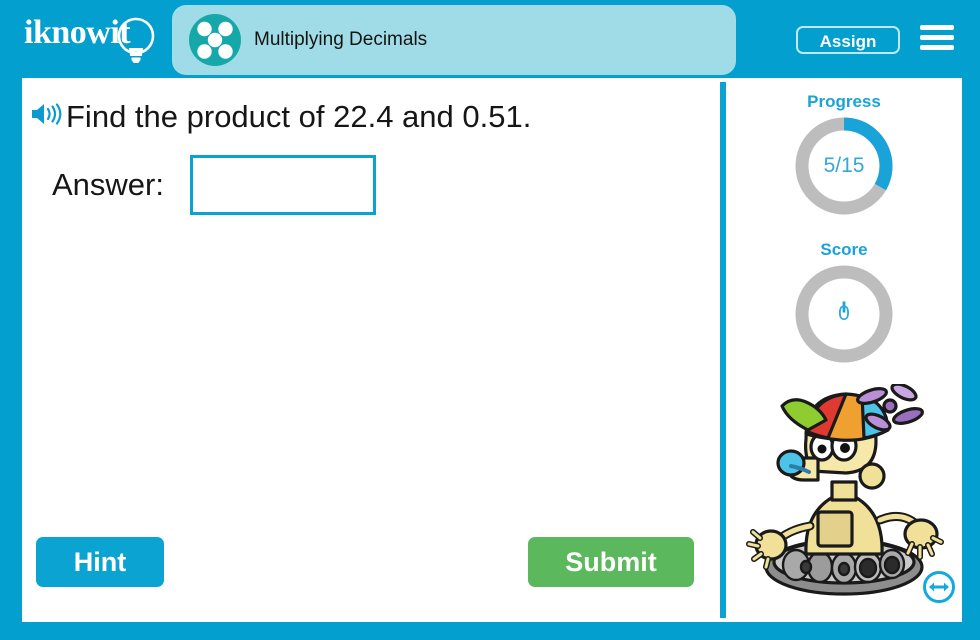 This screenshot has width=980, height=640. I want to click on submit-button: Submit, so click(611, 562).